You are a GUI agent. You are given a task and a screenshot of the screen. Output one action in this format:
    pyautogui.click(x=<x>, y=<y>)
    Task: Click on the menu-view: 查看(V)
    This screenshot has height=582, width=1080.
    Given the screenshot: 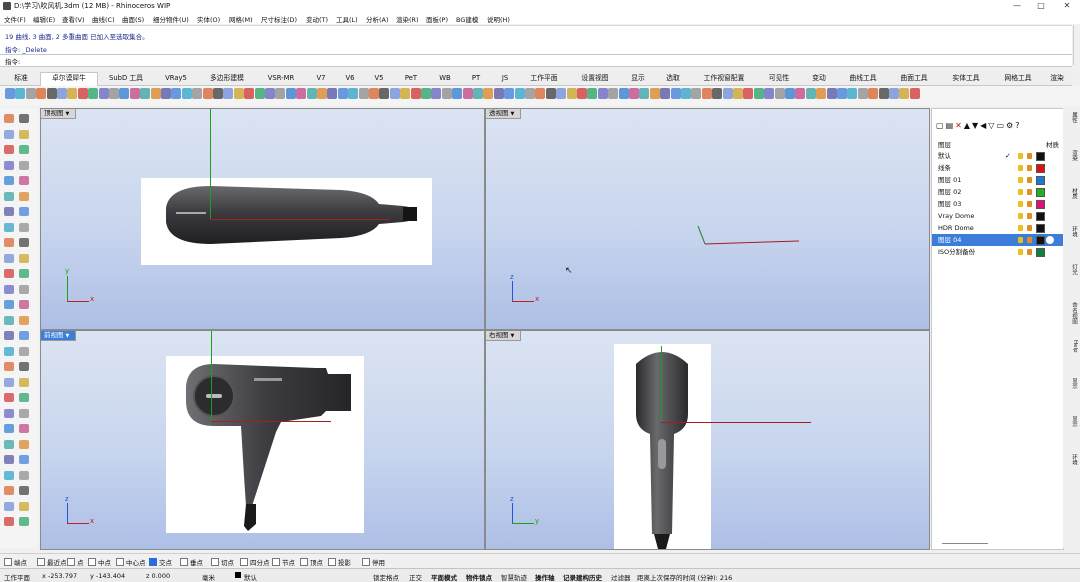 What is the action you would take?
    pyautogui.click(x=73, y=19)
    